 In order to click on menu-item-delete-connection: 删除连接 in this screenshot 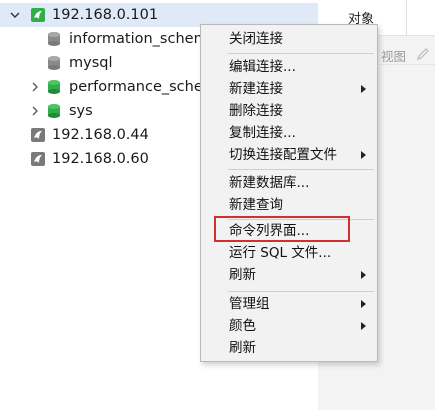, I will do `click(256, 111)`.